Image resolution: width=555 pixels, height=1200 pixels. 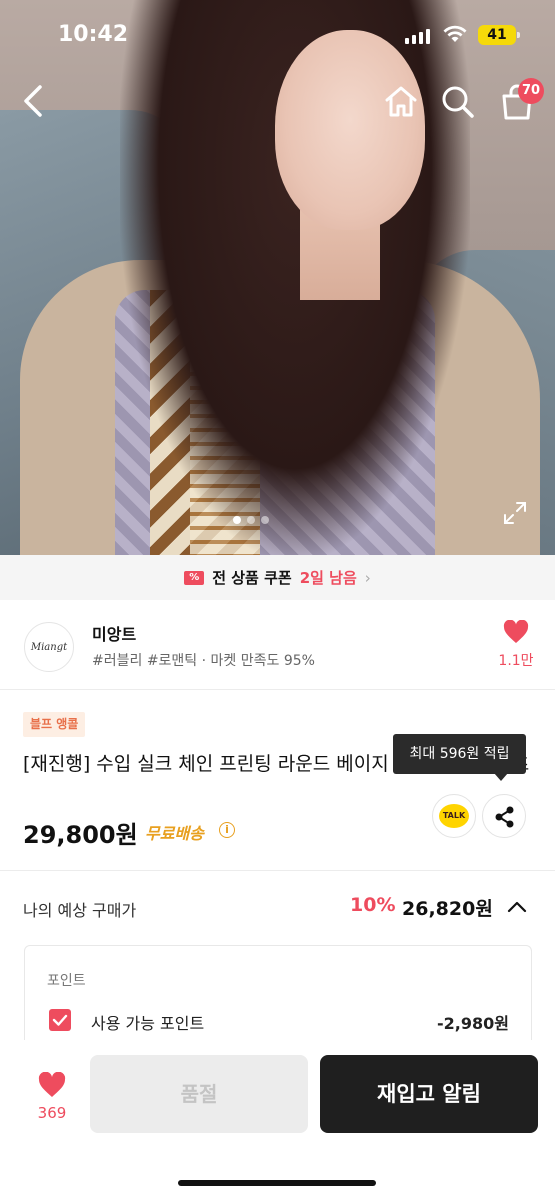 What do you see at coordinates (373, 905) in the screenshot?
I see `expected-discount: 10%` at bounding box center [373, 905].